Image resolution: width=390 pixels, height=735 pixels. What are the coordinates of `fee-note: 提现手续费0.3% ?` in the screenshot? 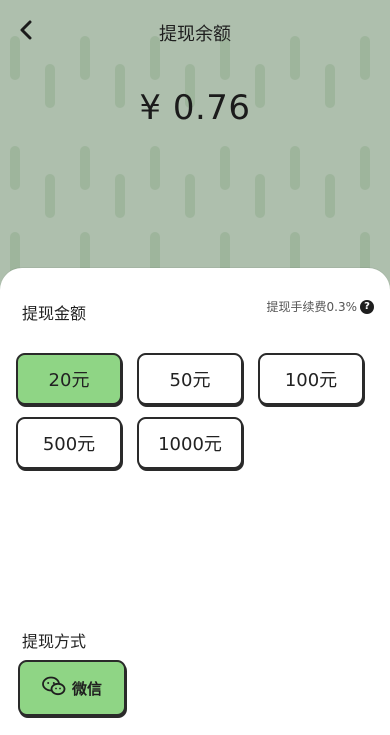 It's located at (320, 306).